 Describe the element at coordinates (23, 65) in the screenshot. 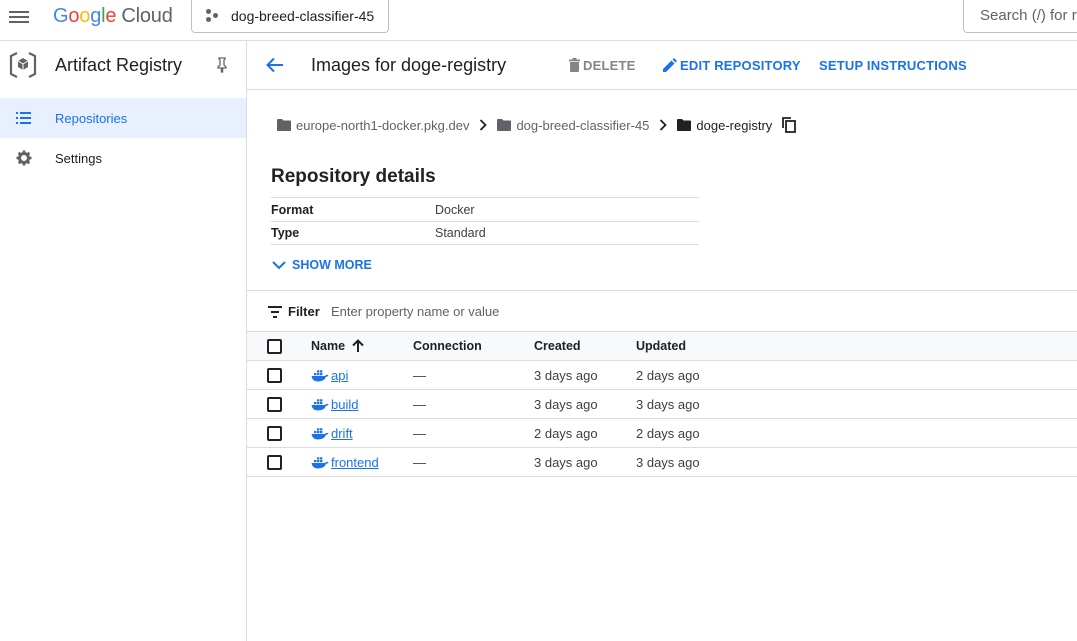

I see `artifact-registry-icon` at that location.